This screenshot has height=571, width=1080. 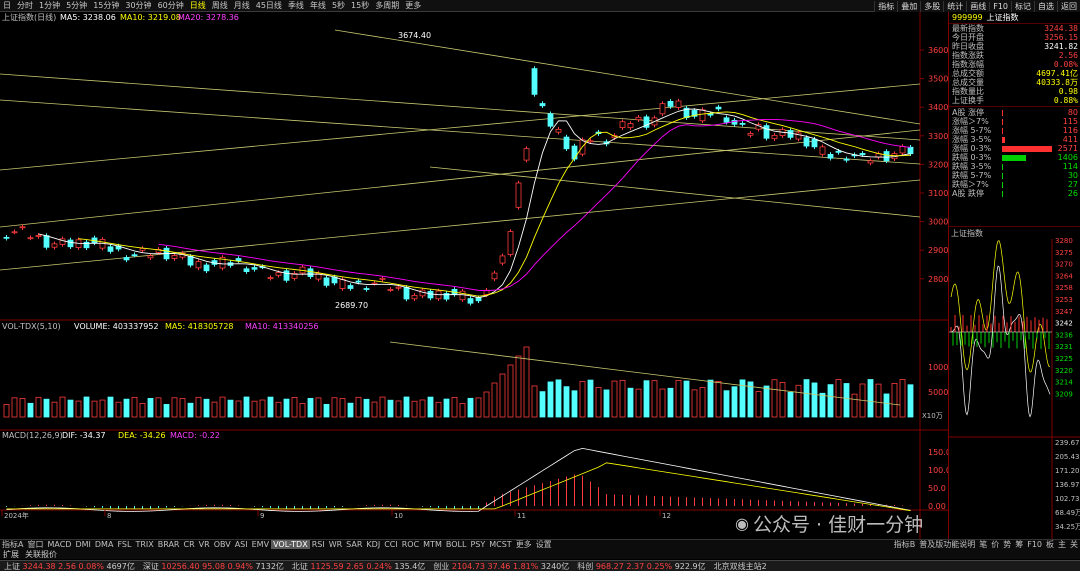 What do you see at coordinates (104, 544) in the screenshot?
I see `indicator-tab-DMA: DMA` at bounding box center [104, 544].